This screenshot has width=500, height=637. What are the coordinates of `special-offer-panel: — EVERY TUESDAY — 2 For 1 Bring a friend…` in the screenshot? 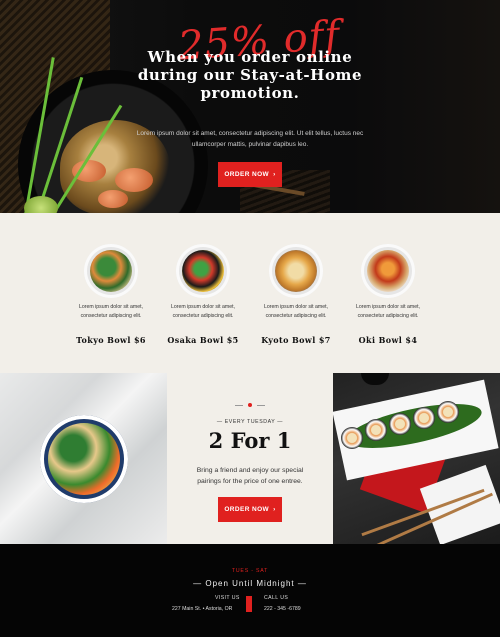 It's located at (250, 458).